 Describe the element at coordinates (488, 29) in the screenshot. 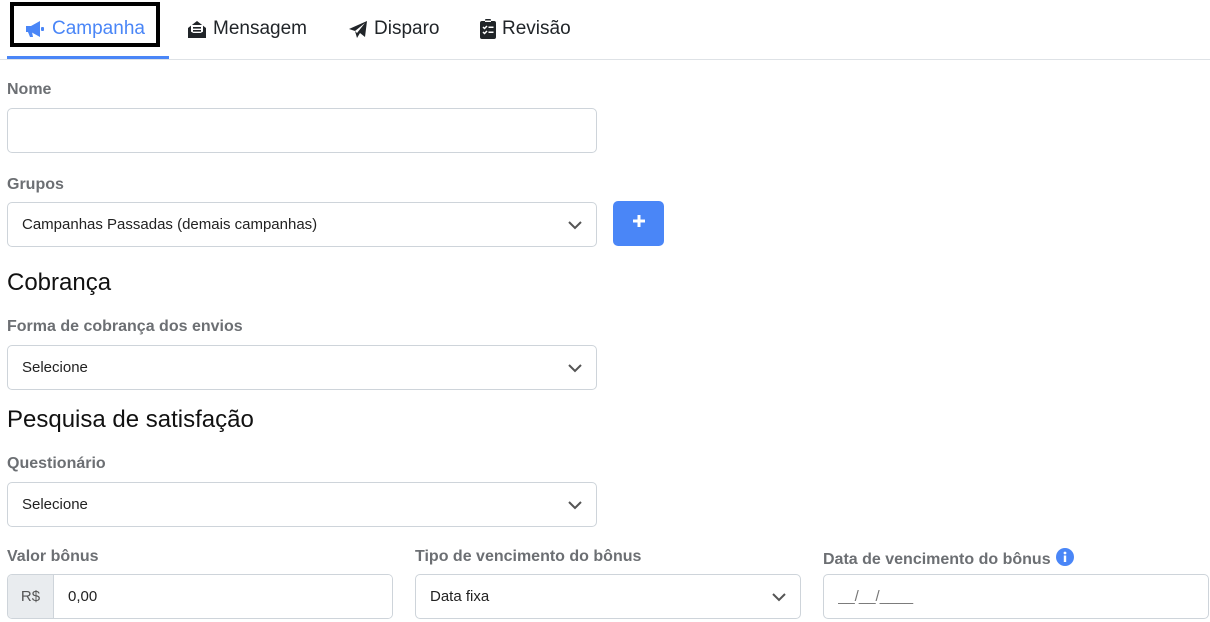

I see `clipboard-check-icon` at that location.